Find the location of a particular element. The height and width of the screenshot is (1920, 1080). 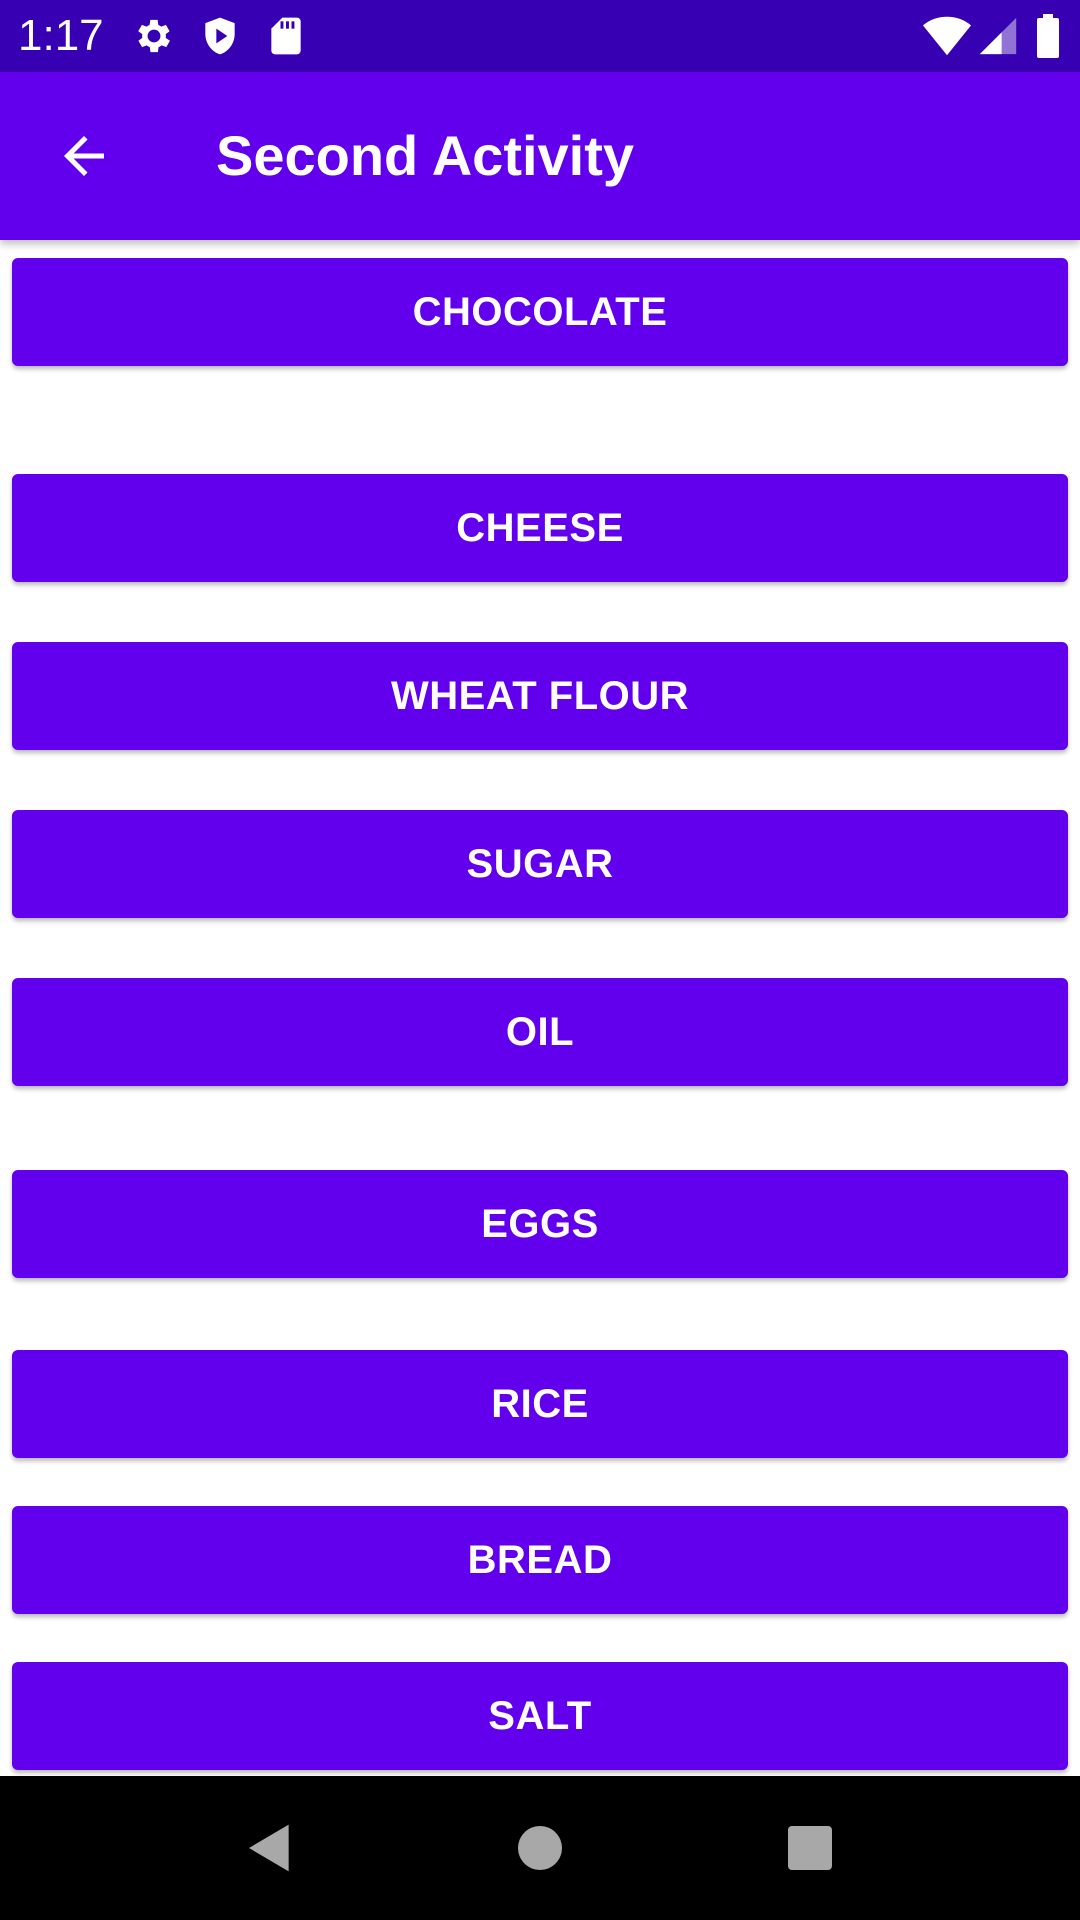

recents-square-icon is located at coordinates (810, 1848).